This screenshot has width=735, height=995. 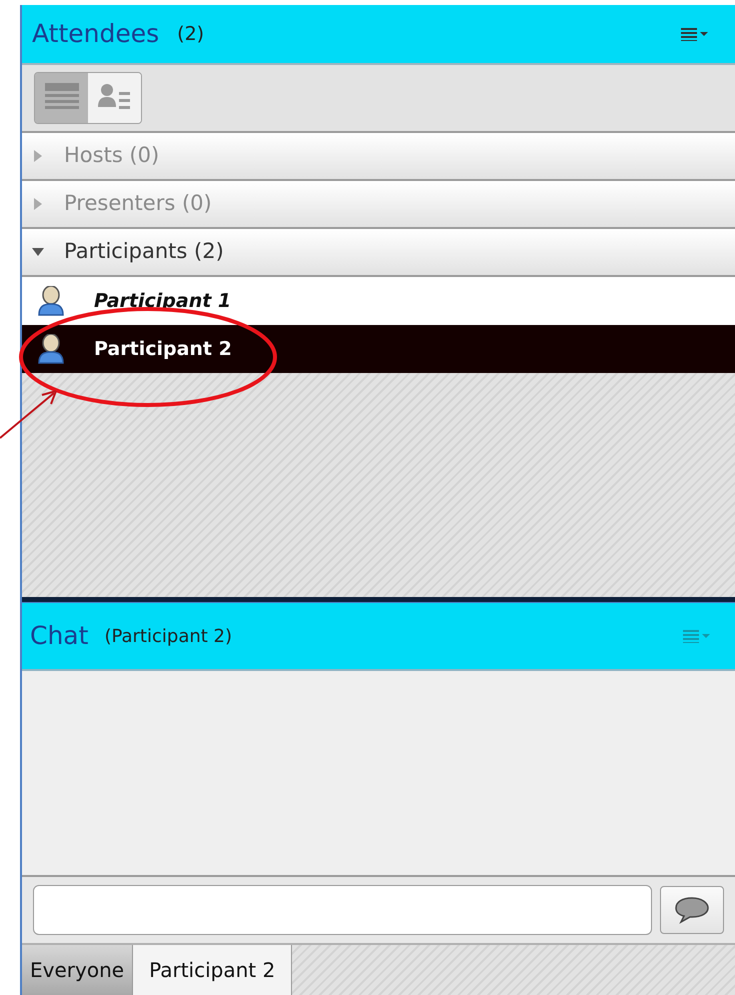 I want to click on attendee-count: (2), so click(x=190, y=34).